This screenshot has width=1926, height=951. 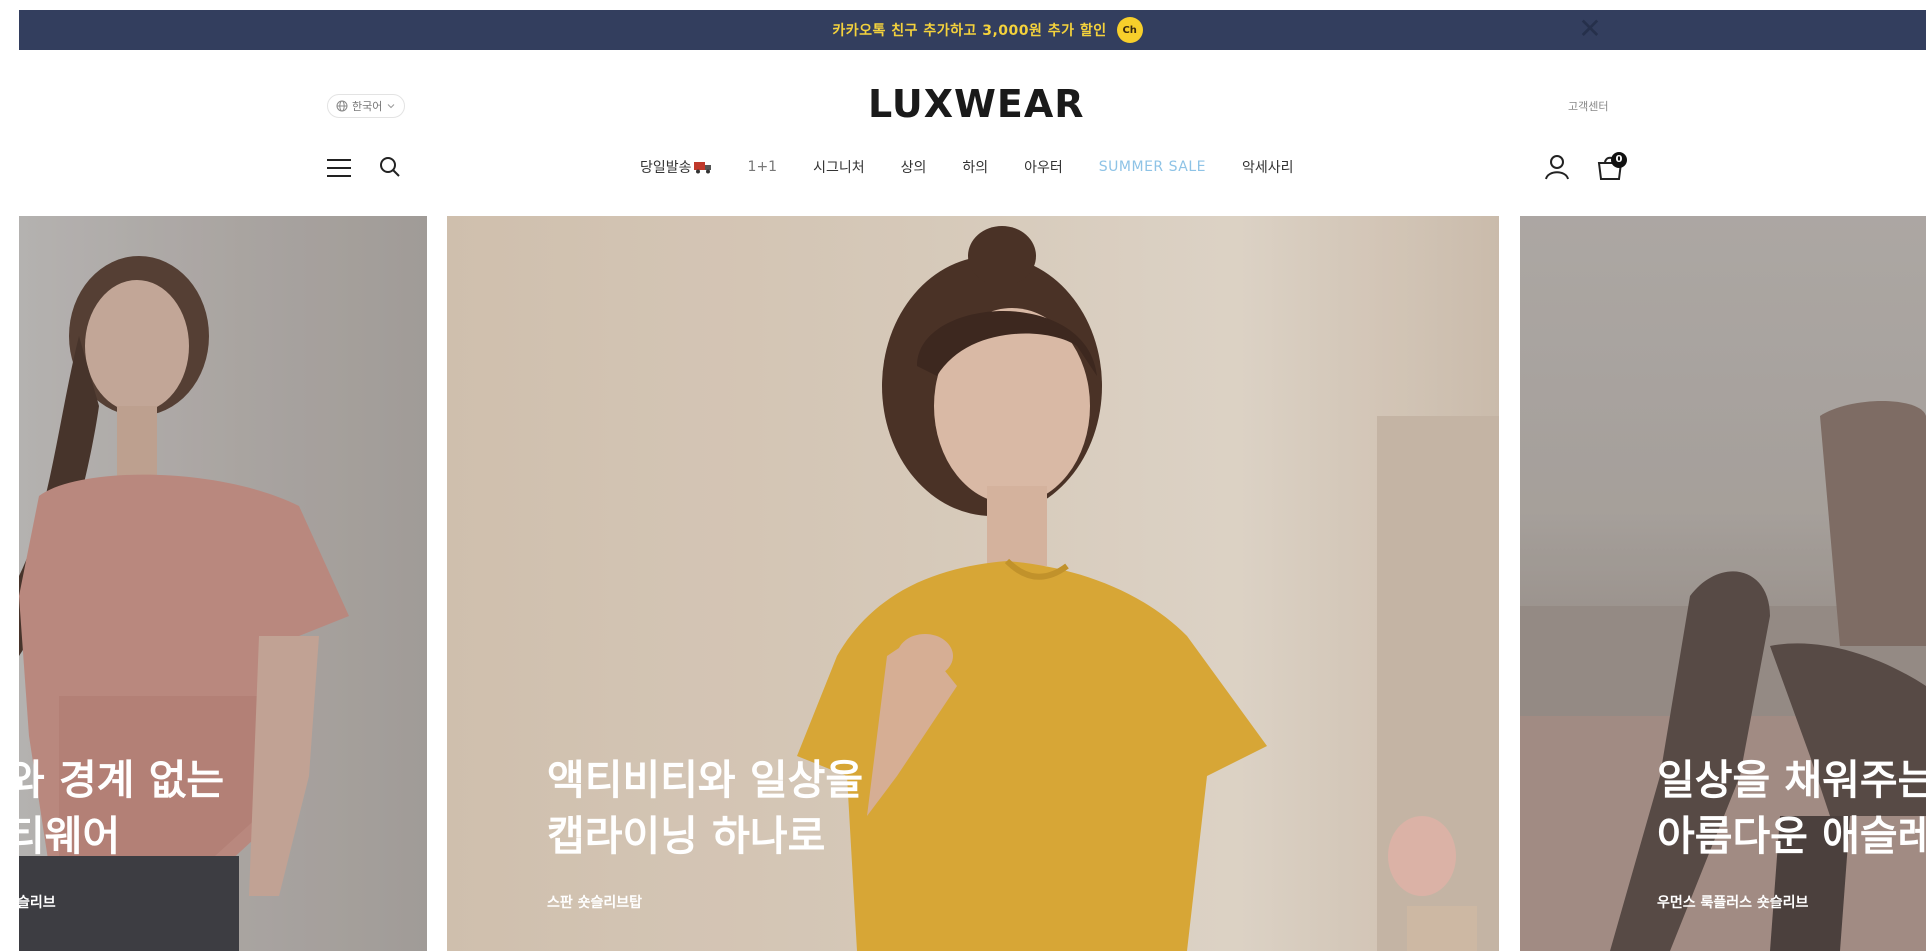 I want to click on cart-count-badge: 0, so click(x=1619, y=160).